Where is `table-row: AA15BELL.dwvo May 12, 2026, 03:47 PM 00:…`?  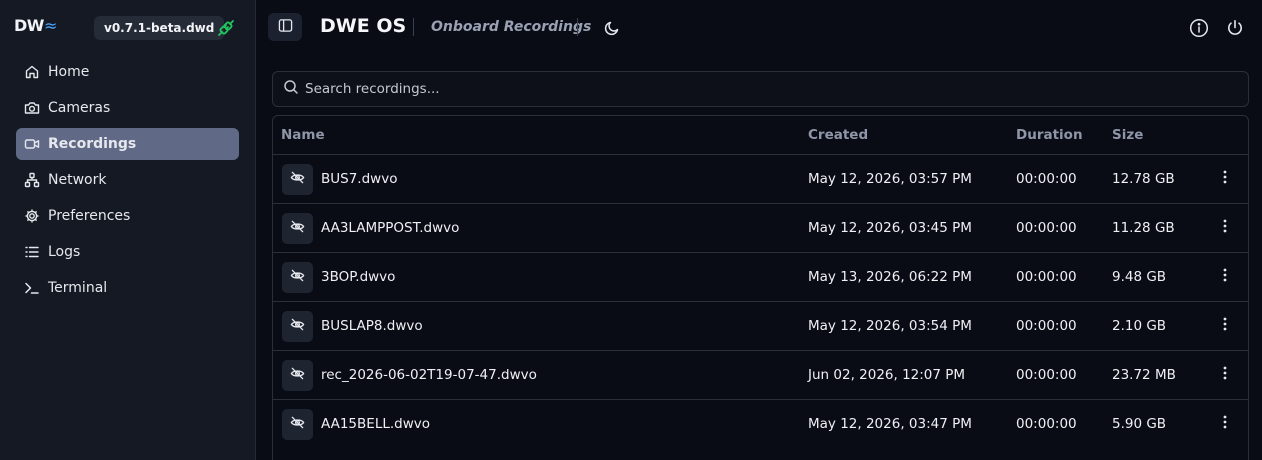 table-row: AA15BELL.dwvo May 12, 2026, 03:47 PM 00:… is located at coordinates (760, 423).